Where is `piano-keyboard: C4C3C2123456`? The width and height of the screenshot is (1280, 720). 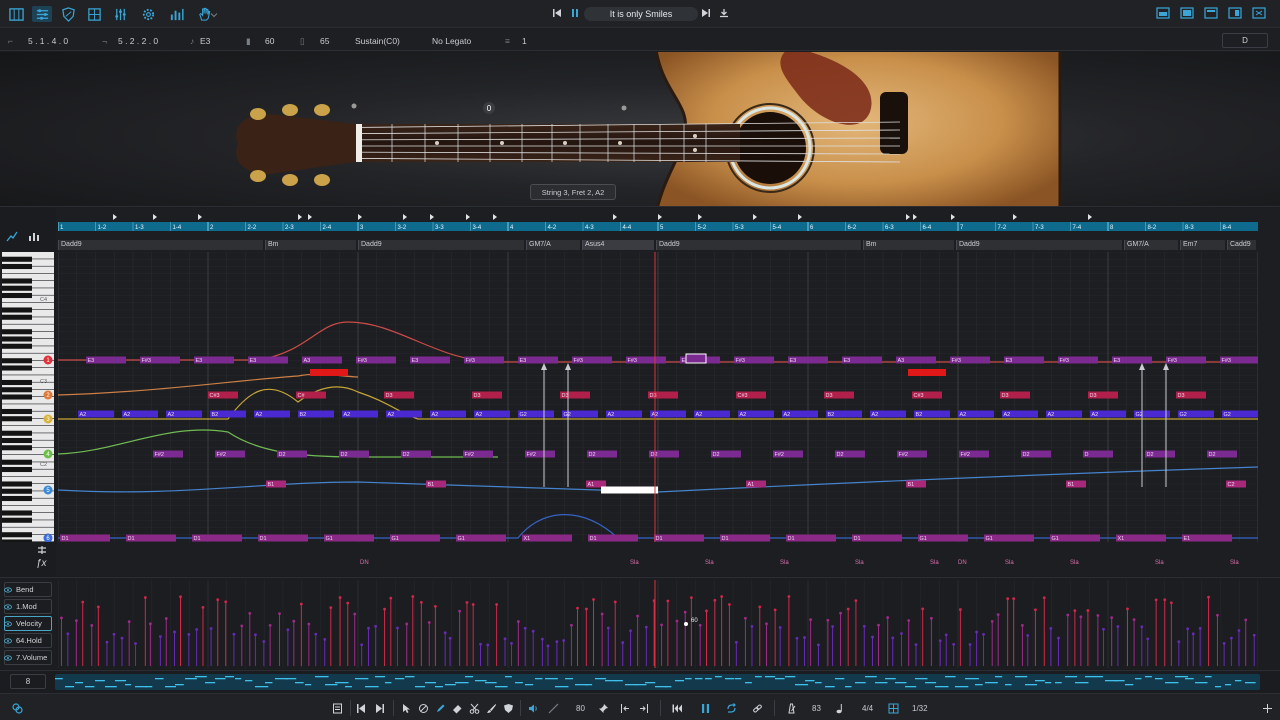
piano-keyboard: C4C3C2123456 is located at coordinates (28, 397).